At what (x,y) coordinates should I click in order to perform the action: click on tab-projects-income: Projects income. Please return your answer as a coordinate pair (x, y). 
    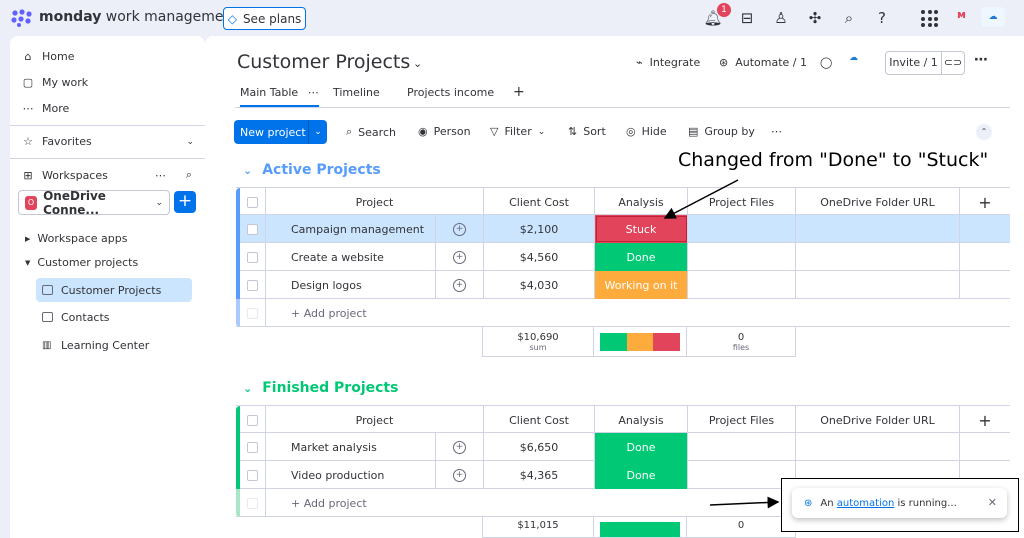
    Looking at the image, I should click on (450, 92).